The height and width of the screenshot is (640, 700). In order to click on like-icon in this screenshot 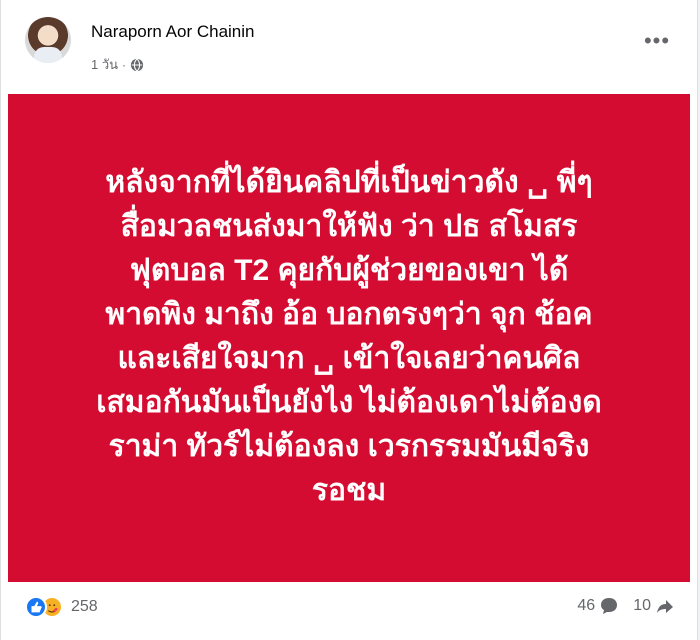, I will do `click(36, 607)`.